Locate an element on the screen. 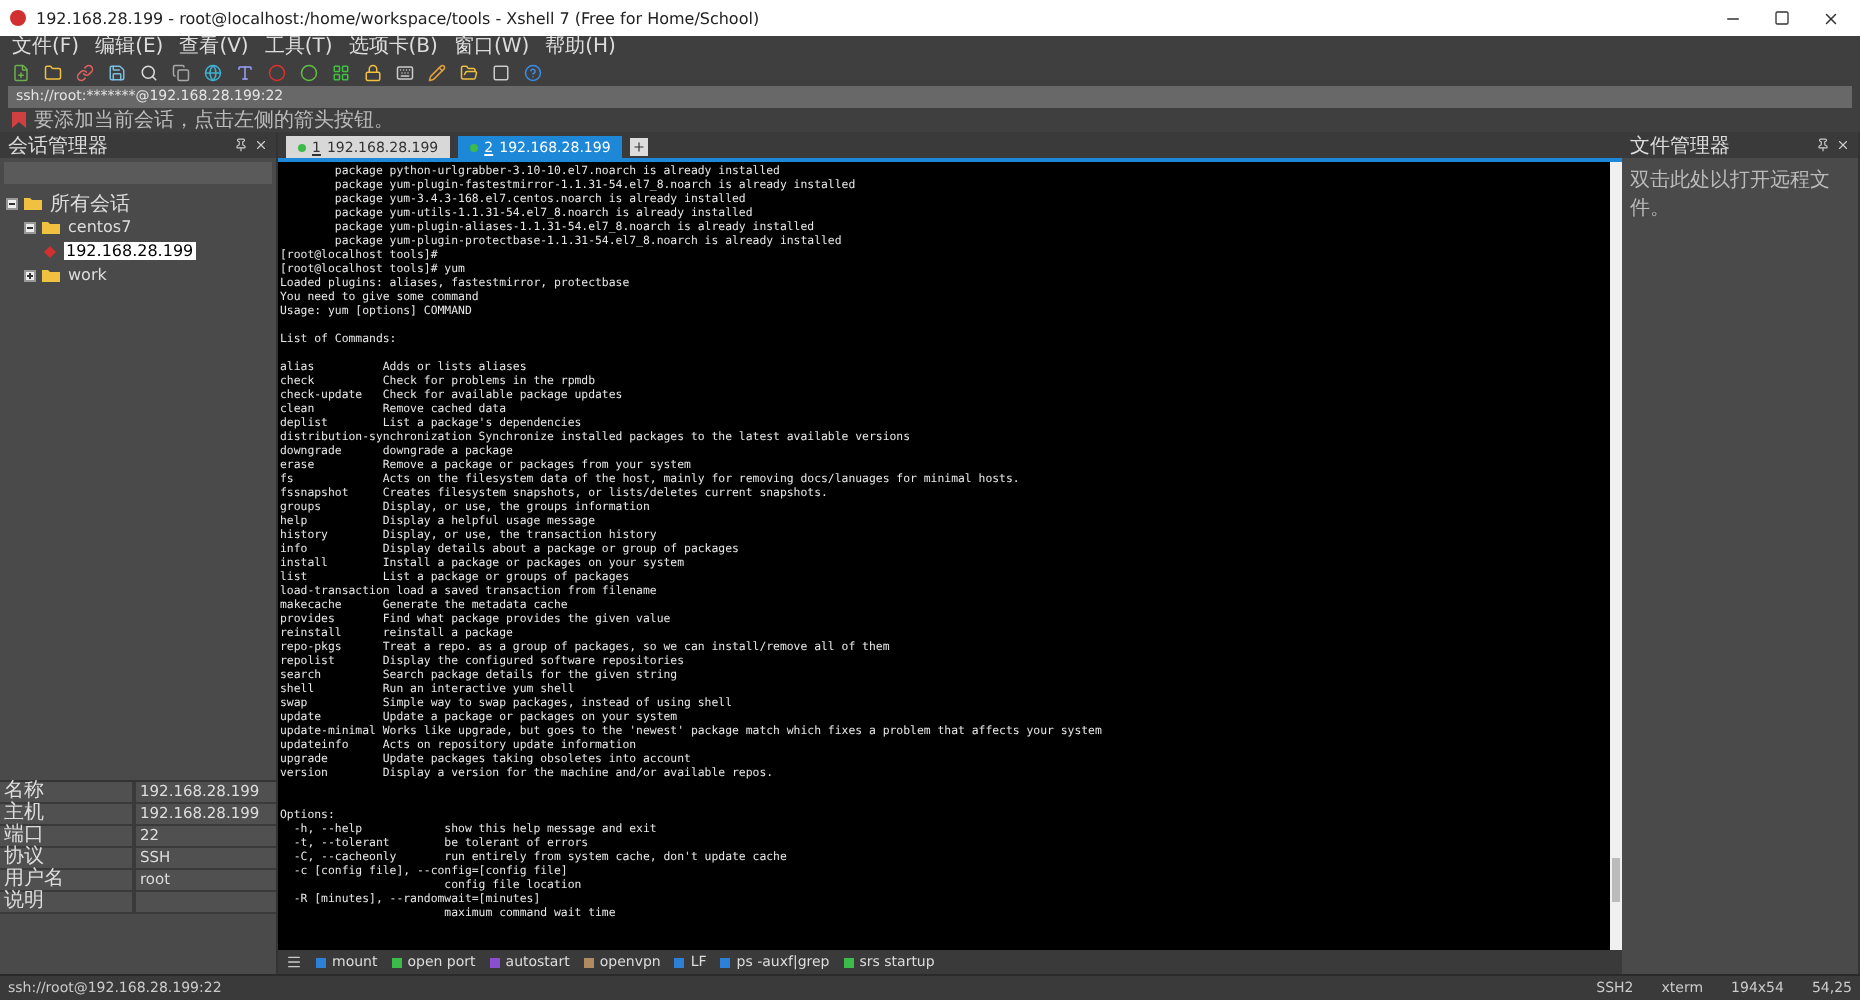 The image size is (1860, 1000). tree-item: 所有会话 is located at coordinates (90, 203).